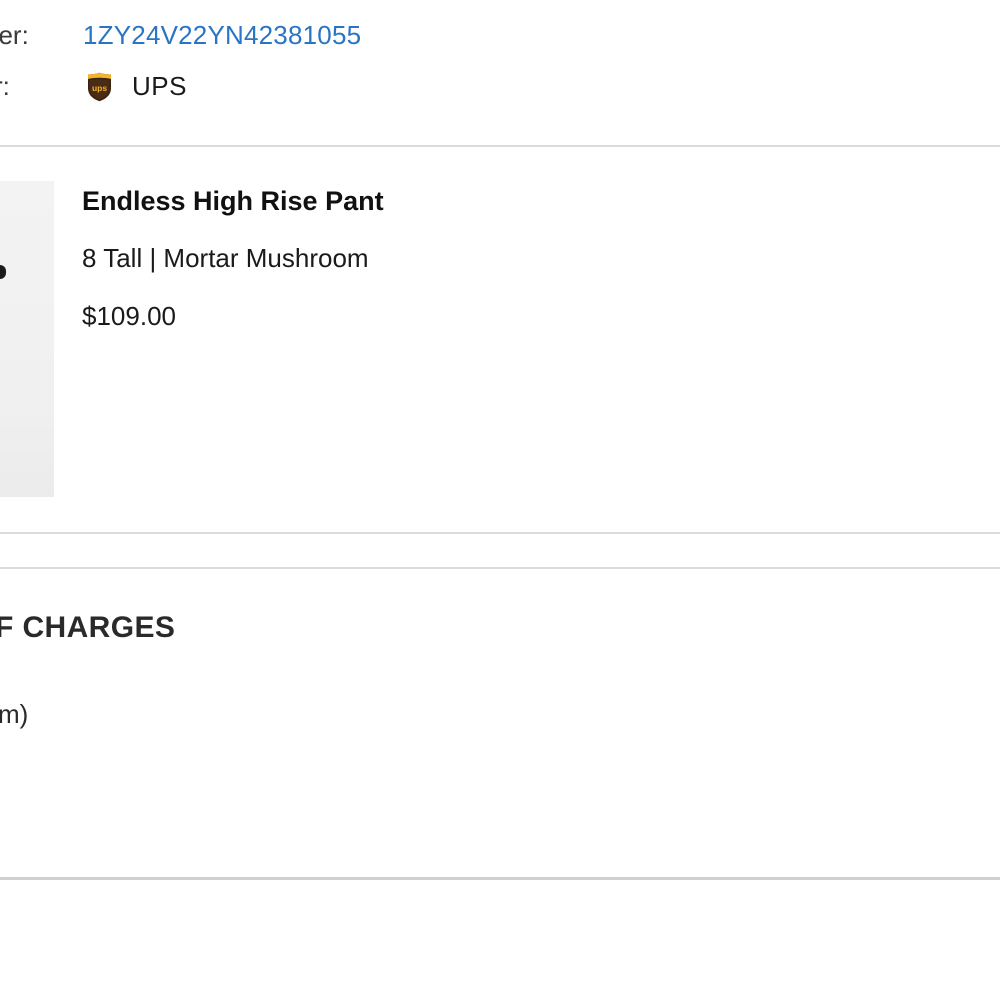 This screenshot has width=1000, height=1000. What do you see at coordinates (129, 316) in the screenshot?
I see `product-price: $109.00` at bounding box center [129, 316].